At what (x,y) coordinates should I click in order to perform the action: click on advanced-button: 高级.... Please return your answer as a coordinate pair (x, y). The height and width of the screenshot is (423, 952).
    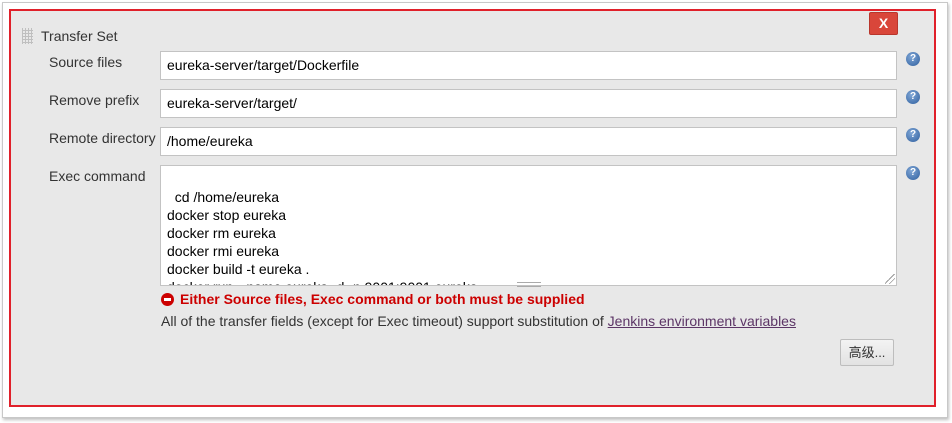
    Looking at the image, I should click on (867, 352).